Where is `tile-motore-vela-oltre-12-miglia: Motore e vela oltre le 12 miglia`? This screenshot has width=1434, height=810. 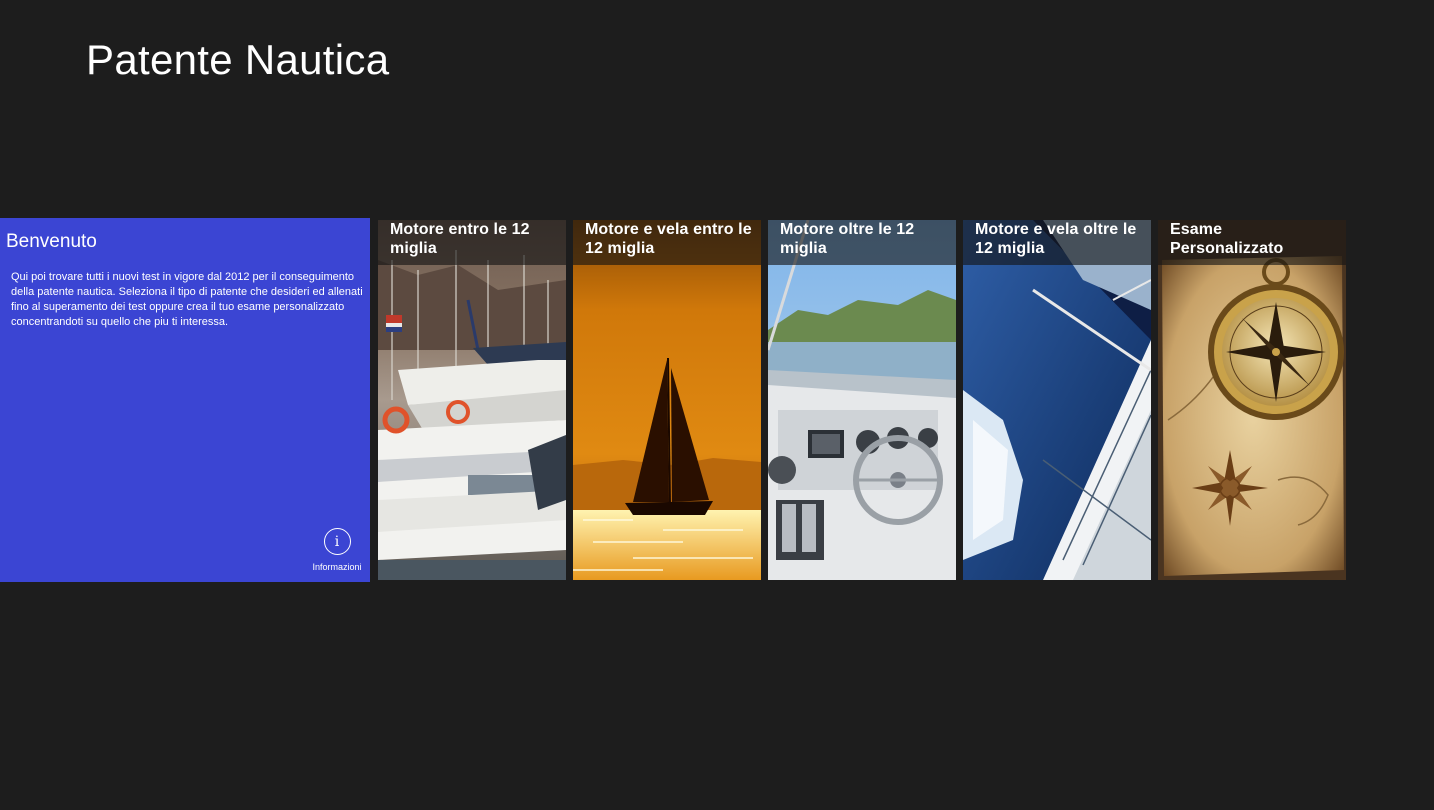 tile-motore-vela-oltre-12-miglia: Motore e vela oltre le 12 miglia is located at coordinates (1057, 400).